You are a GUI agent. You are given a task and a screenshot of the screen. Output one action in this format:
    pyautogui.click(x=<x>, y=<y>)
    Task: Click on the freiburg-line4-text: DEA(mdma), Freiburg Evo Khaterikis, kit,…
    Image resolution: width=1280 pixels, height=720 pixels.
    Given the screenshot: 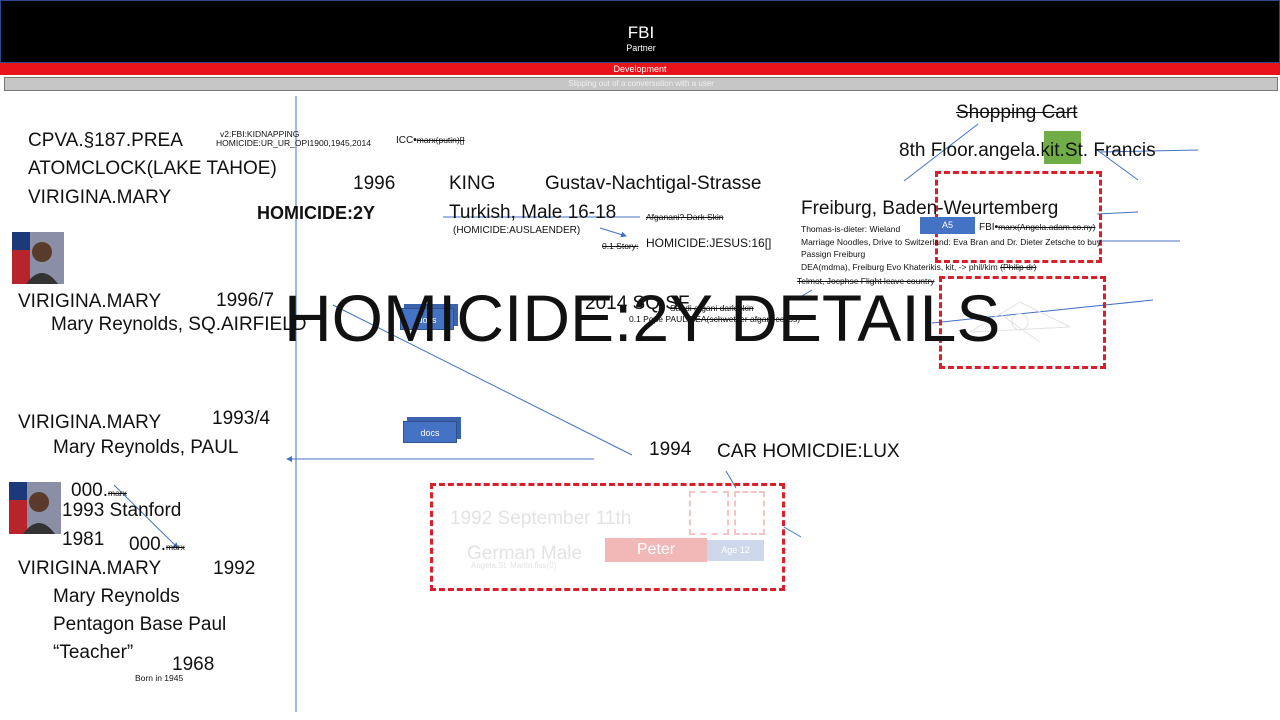 What is the action you would take?
    pyautogui.click(x=899, y=267)
    